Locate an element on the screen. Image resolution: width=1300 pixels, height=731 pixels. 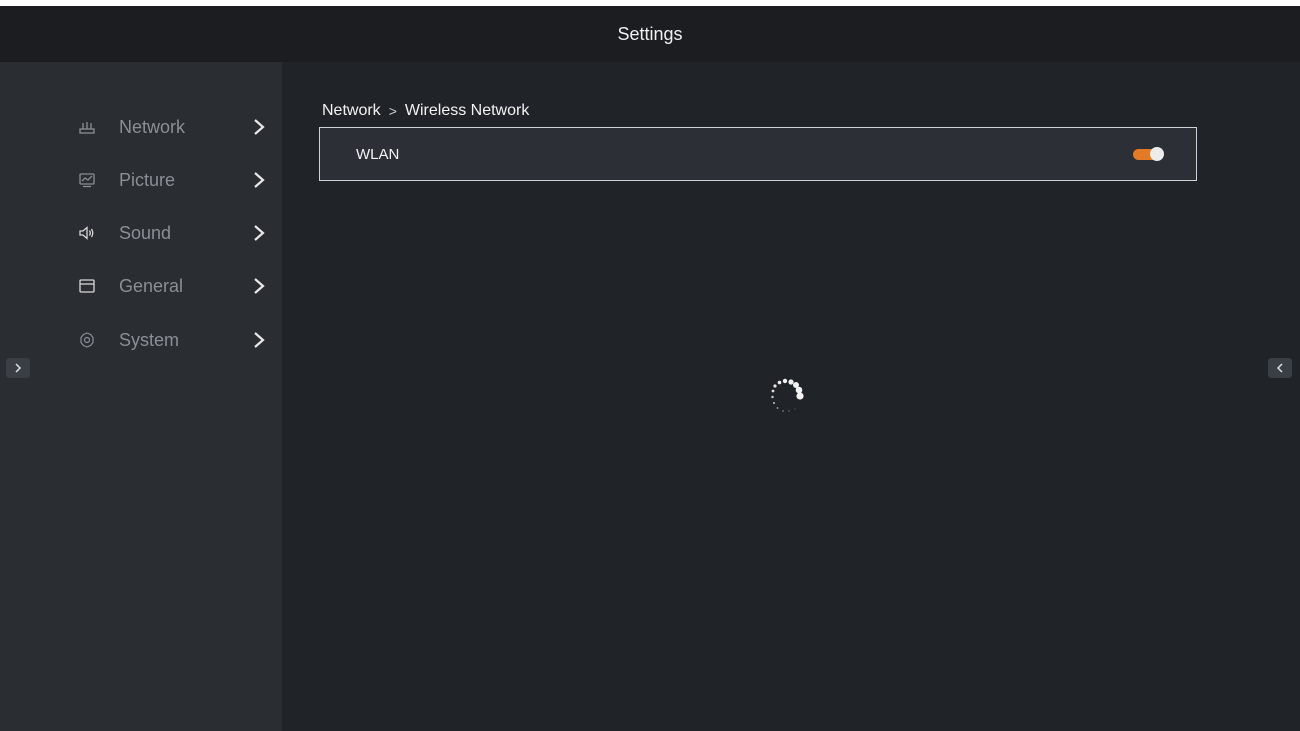
toggle-knob is located at coordinates (1157, 154).